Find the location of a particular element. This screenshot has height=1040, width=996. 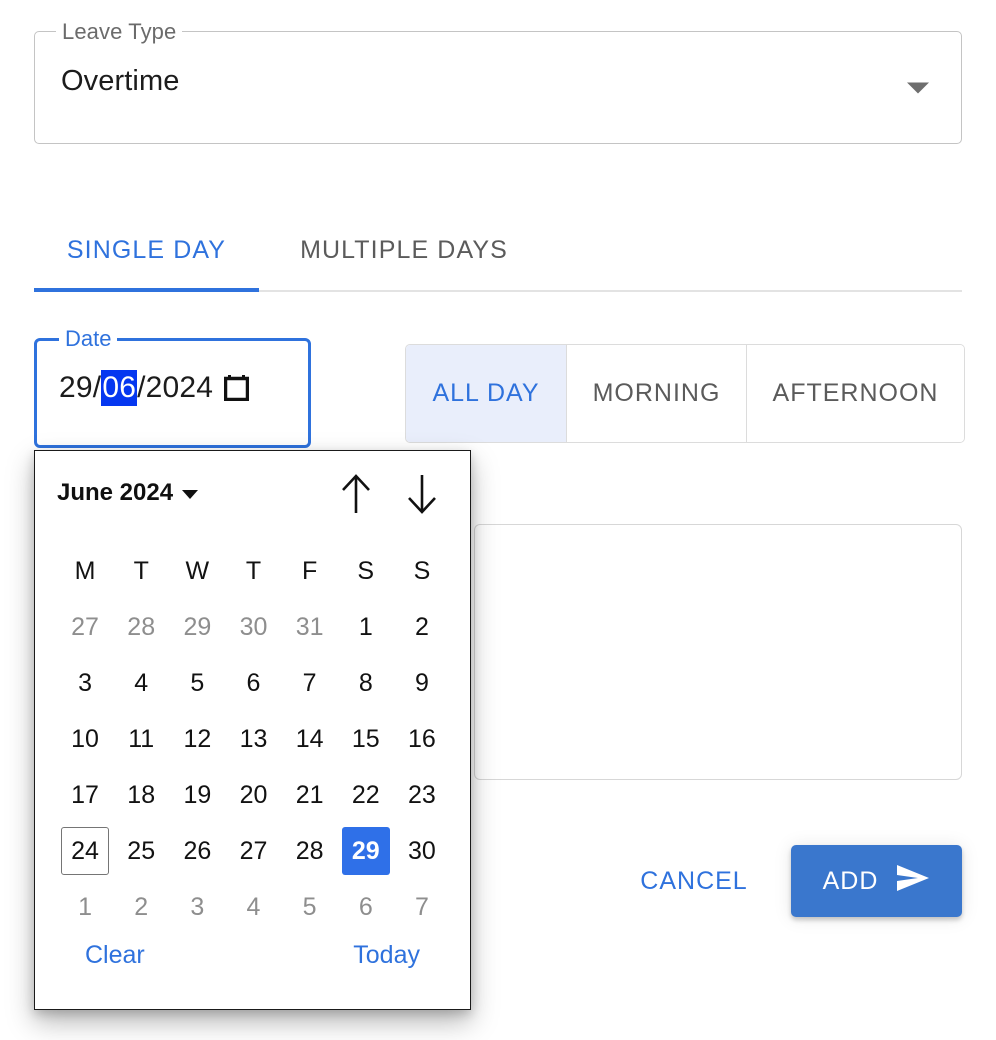

date-year-segment: 2024 is located at coordinates (180, 388).